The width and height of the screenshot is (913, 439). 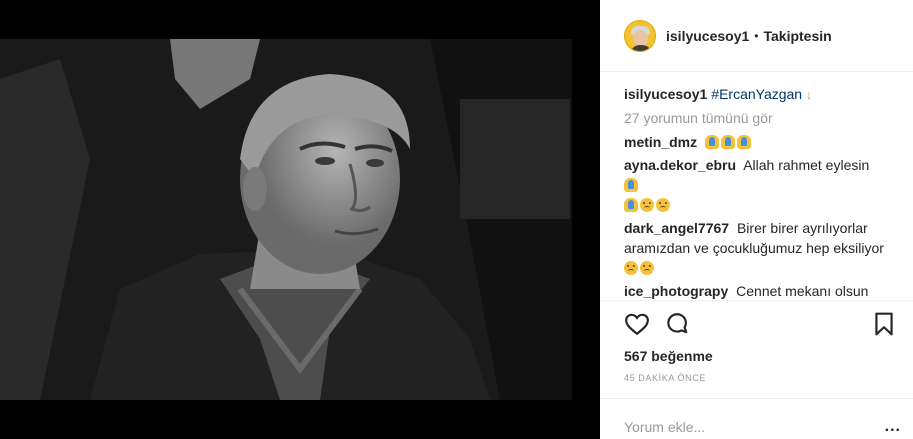 What do you see at coordinates (707, 36) in the screenshot?
I see `header-username: isilyucesoy1` at bounding box center [707, 36].